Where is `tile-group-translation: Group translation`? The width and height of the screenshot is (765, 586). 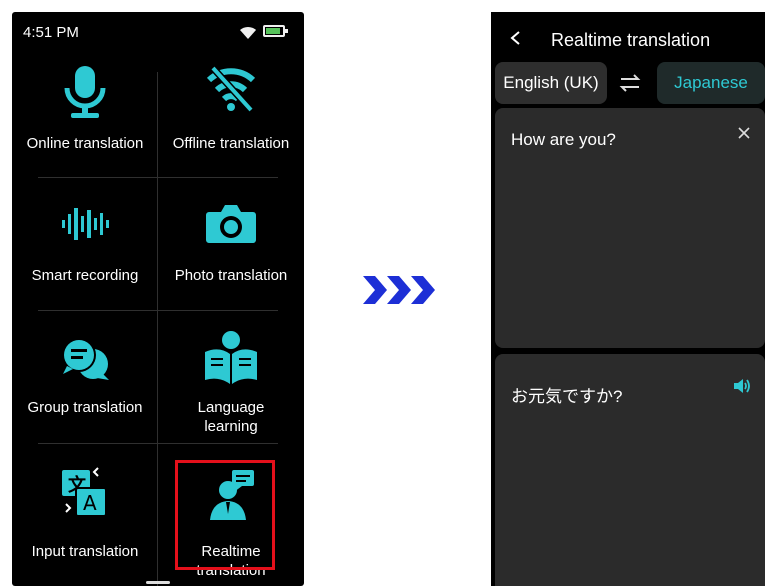
tile-group-translation: Group translation is located at coordinates (85, 382).